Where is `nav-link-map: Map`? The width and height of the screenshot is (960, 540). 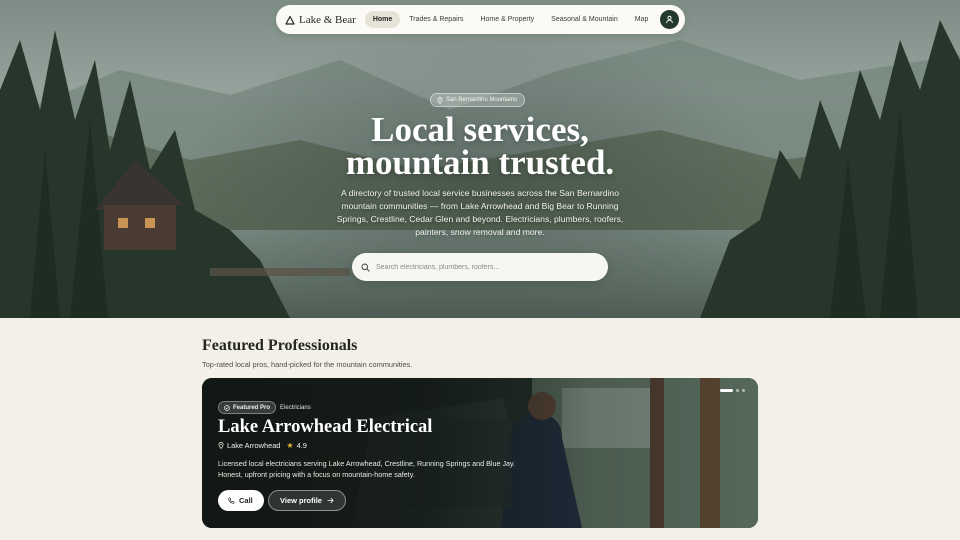
nav-link-map: Map is located at coordinates (642, 19).